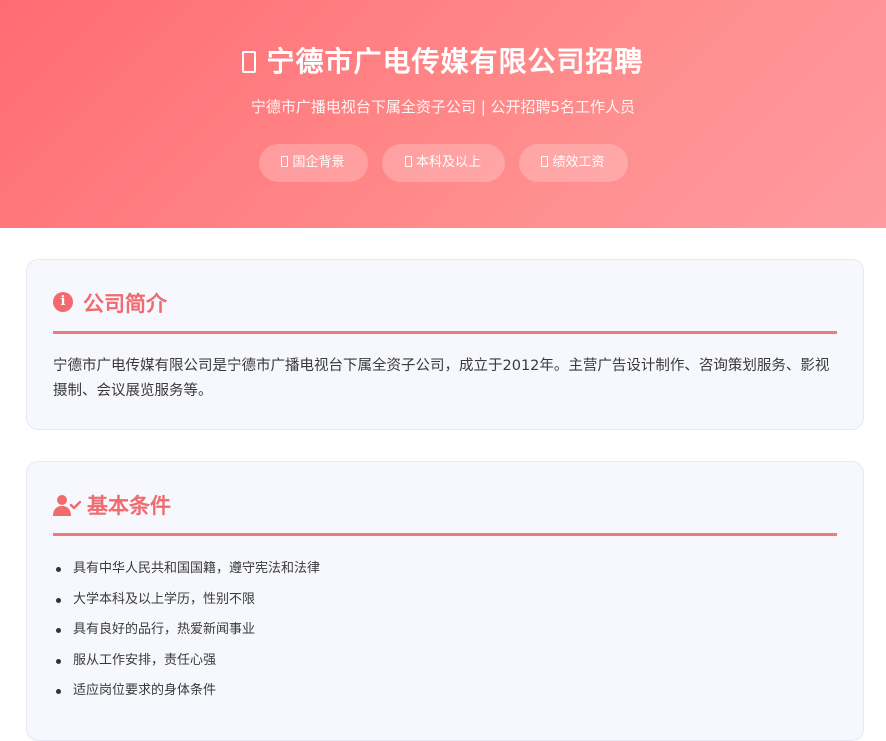  What do you see at coordinates (445, 311) in the screenshot?
I see `section-header: i 公司简介` at bounding box center [445, 311].